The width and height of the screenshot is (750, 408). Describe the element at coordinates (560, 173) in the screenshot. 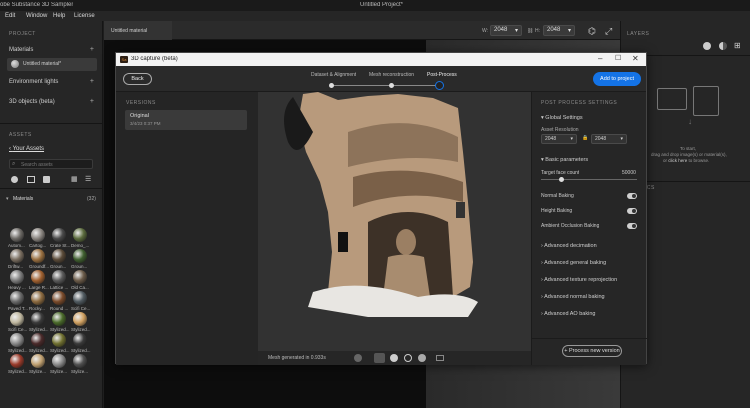

I see `face-count-label: Target face count` at that location.